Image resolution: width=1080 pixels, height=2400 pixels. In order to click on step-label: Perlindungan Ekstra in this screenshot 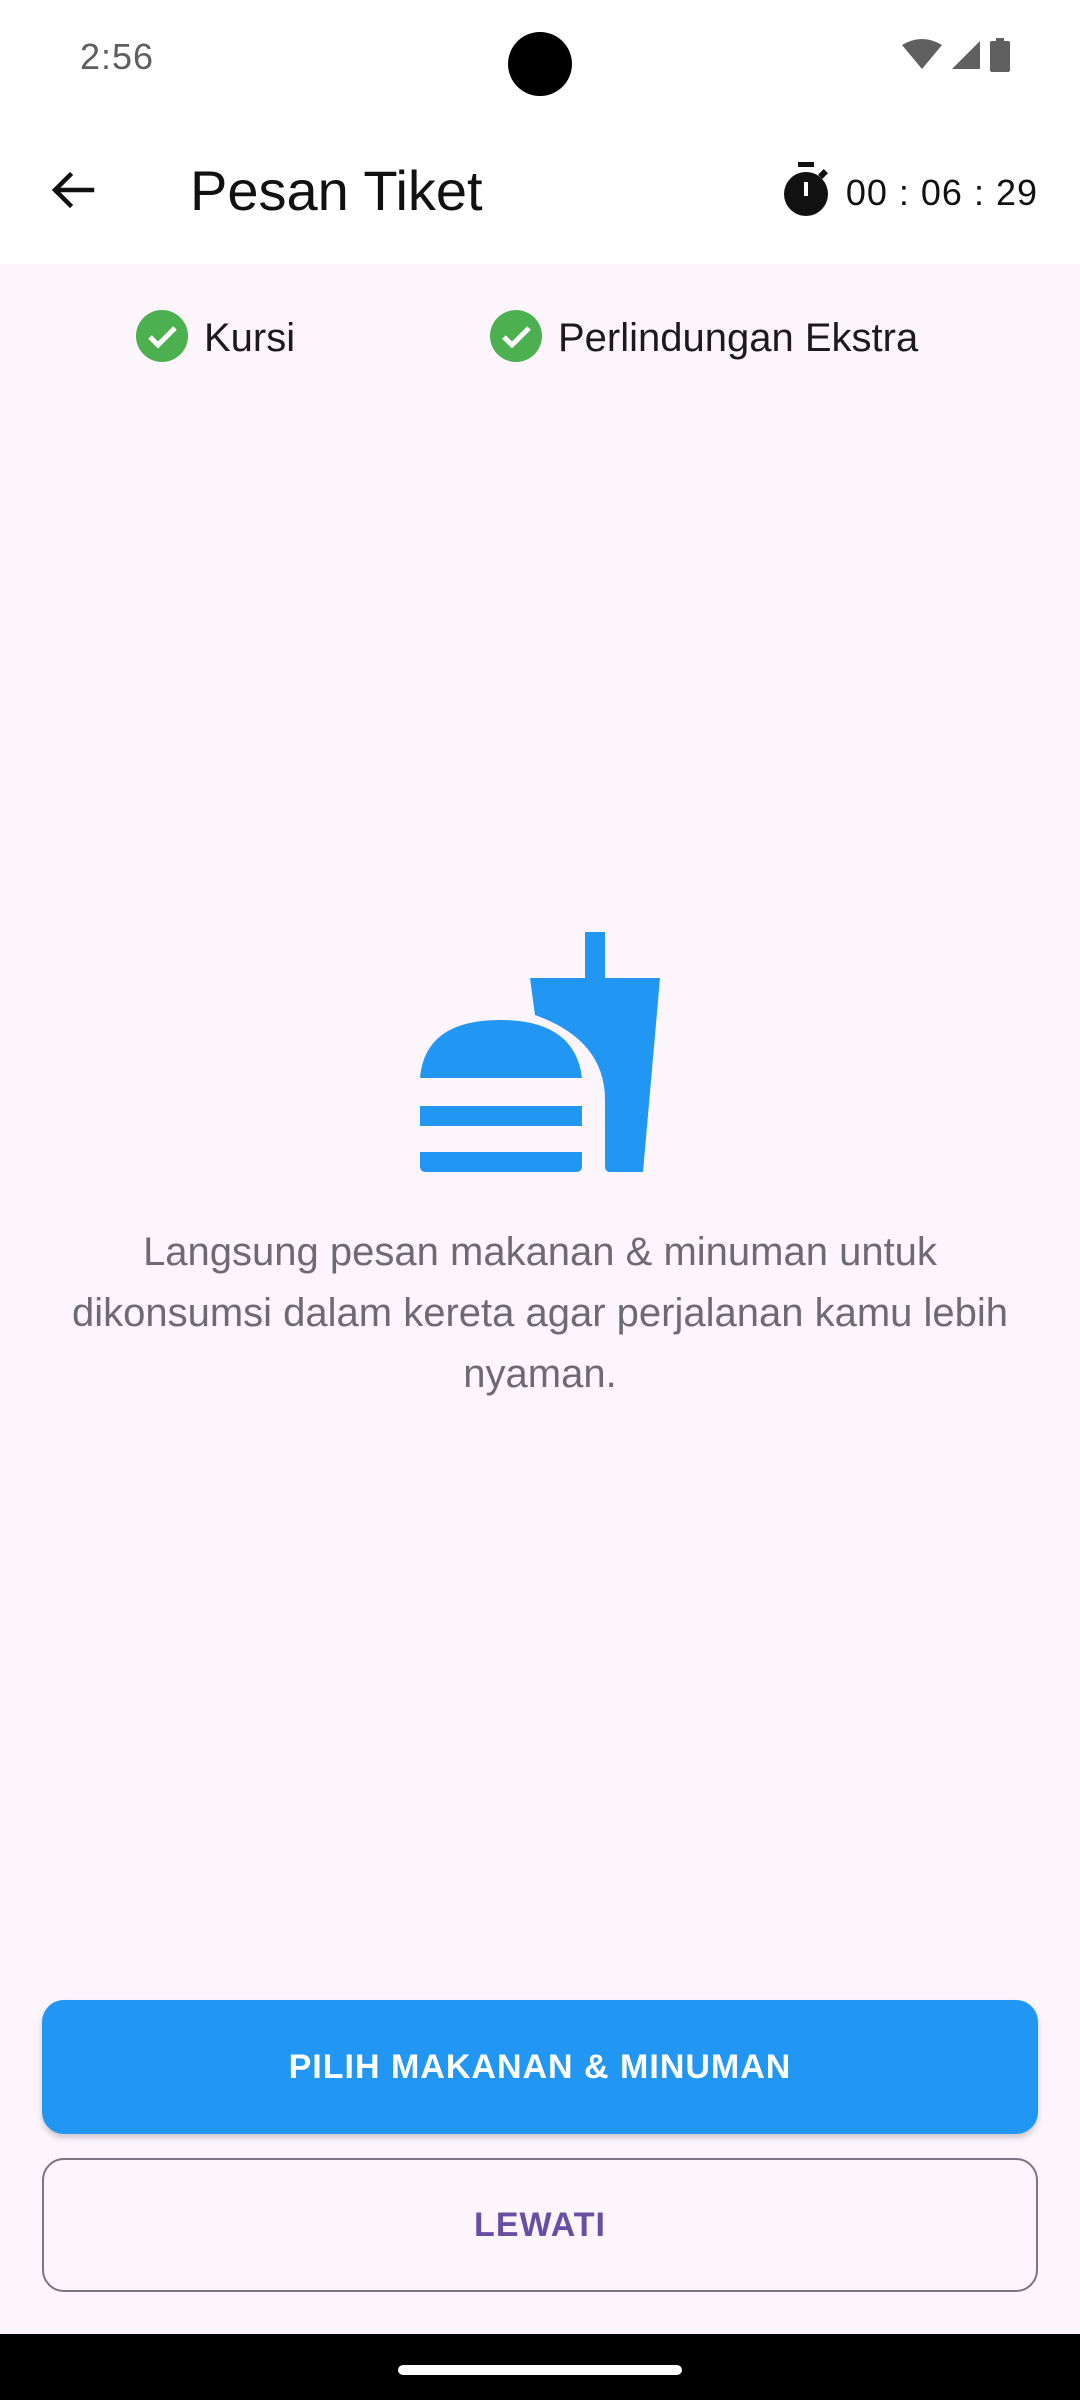, I will do `click(738, 338)`.